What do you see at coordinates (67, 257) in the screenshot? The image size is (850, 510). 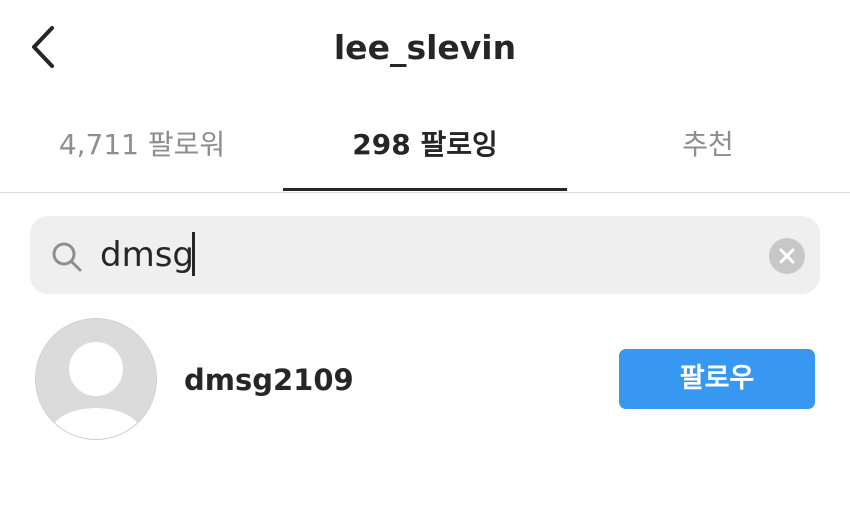 I see `search-icon` at bounding box center [67, 257].